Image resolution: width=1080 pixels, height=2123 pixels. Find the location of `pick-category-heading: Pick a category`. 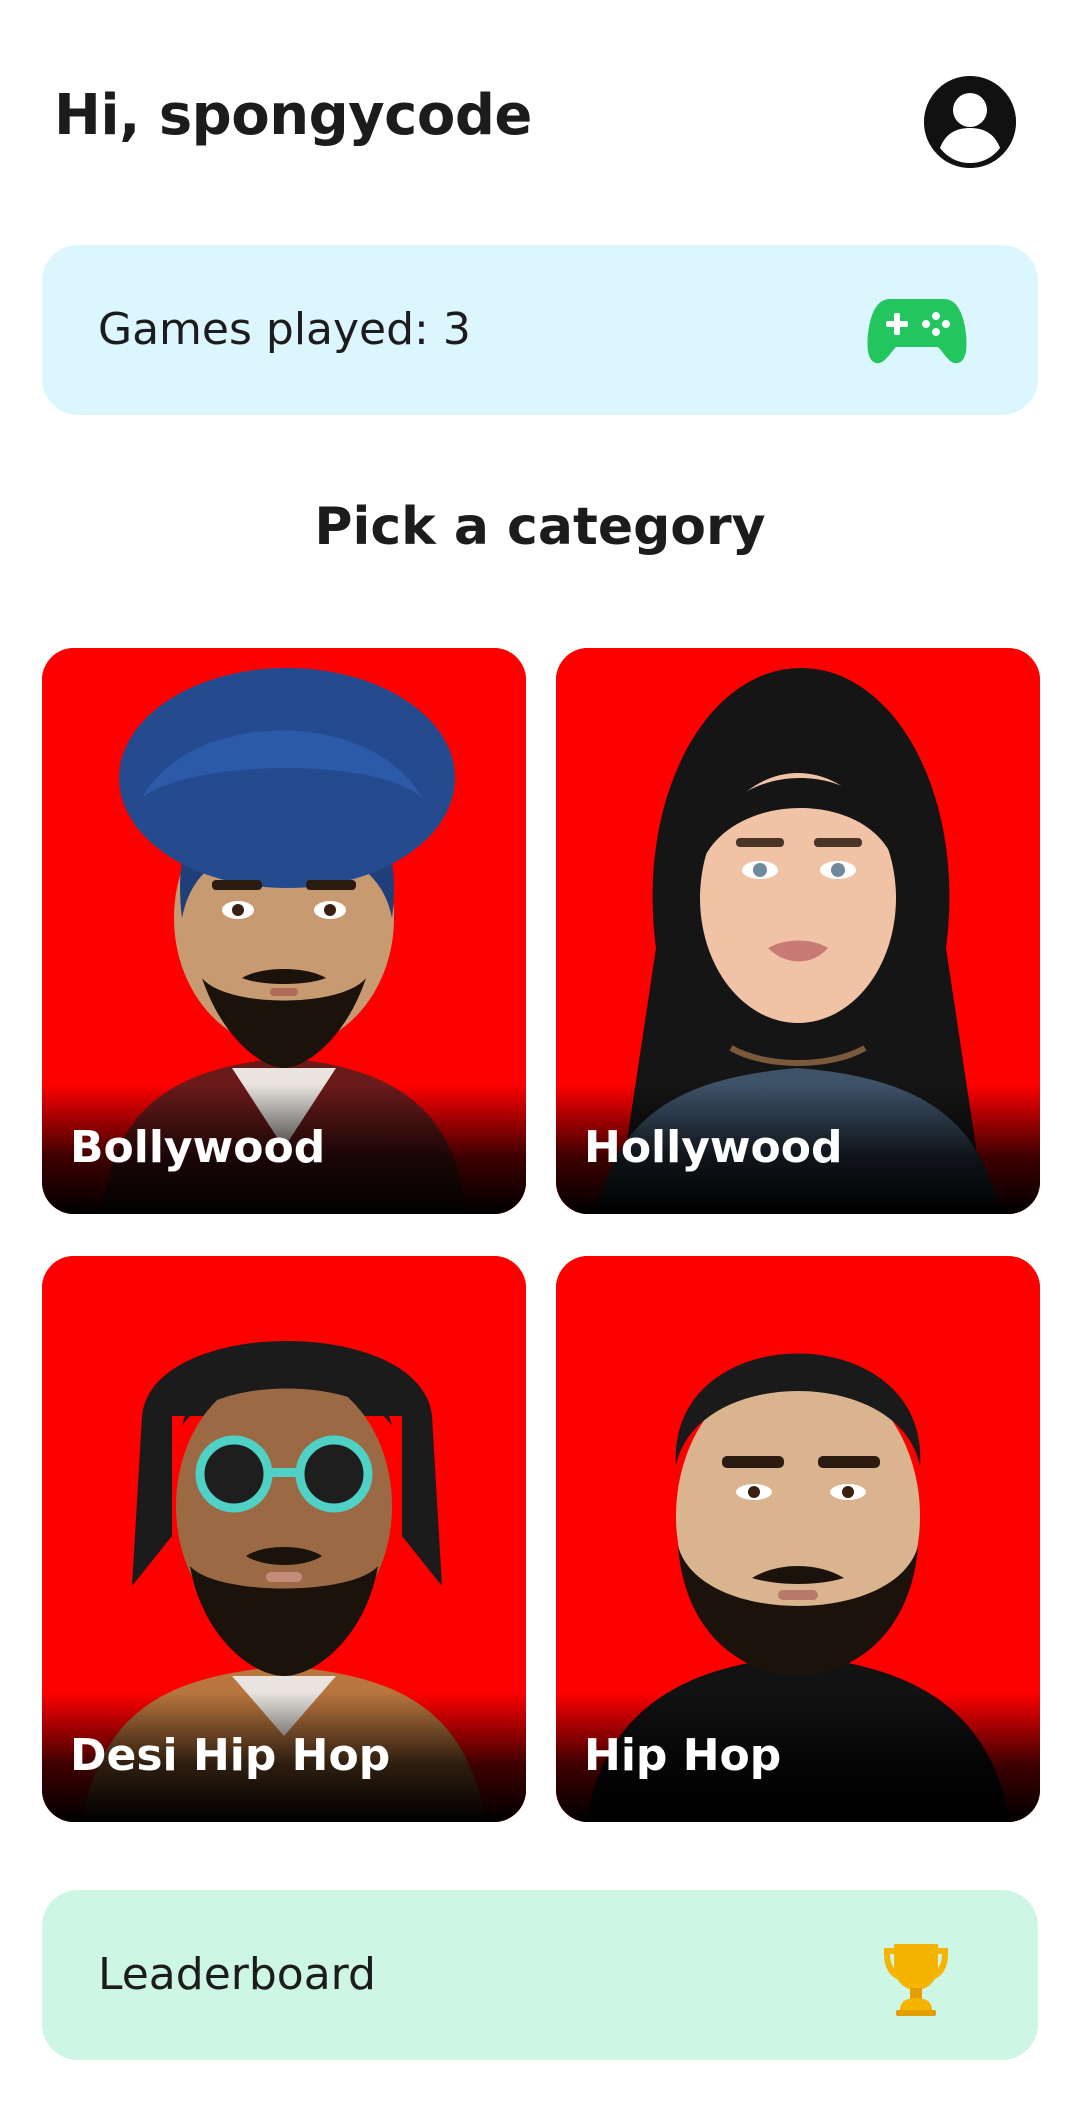

pick-category-heading: Pick a category is located at coordinates (540, 527).